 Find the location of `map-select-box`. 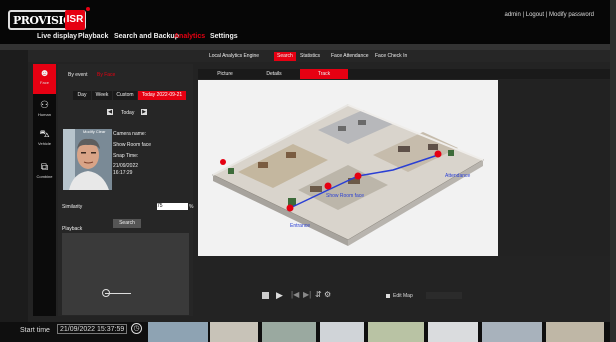

map-select-box is located at coordinates (444, 295).